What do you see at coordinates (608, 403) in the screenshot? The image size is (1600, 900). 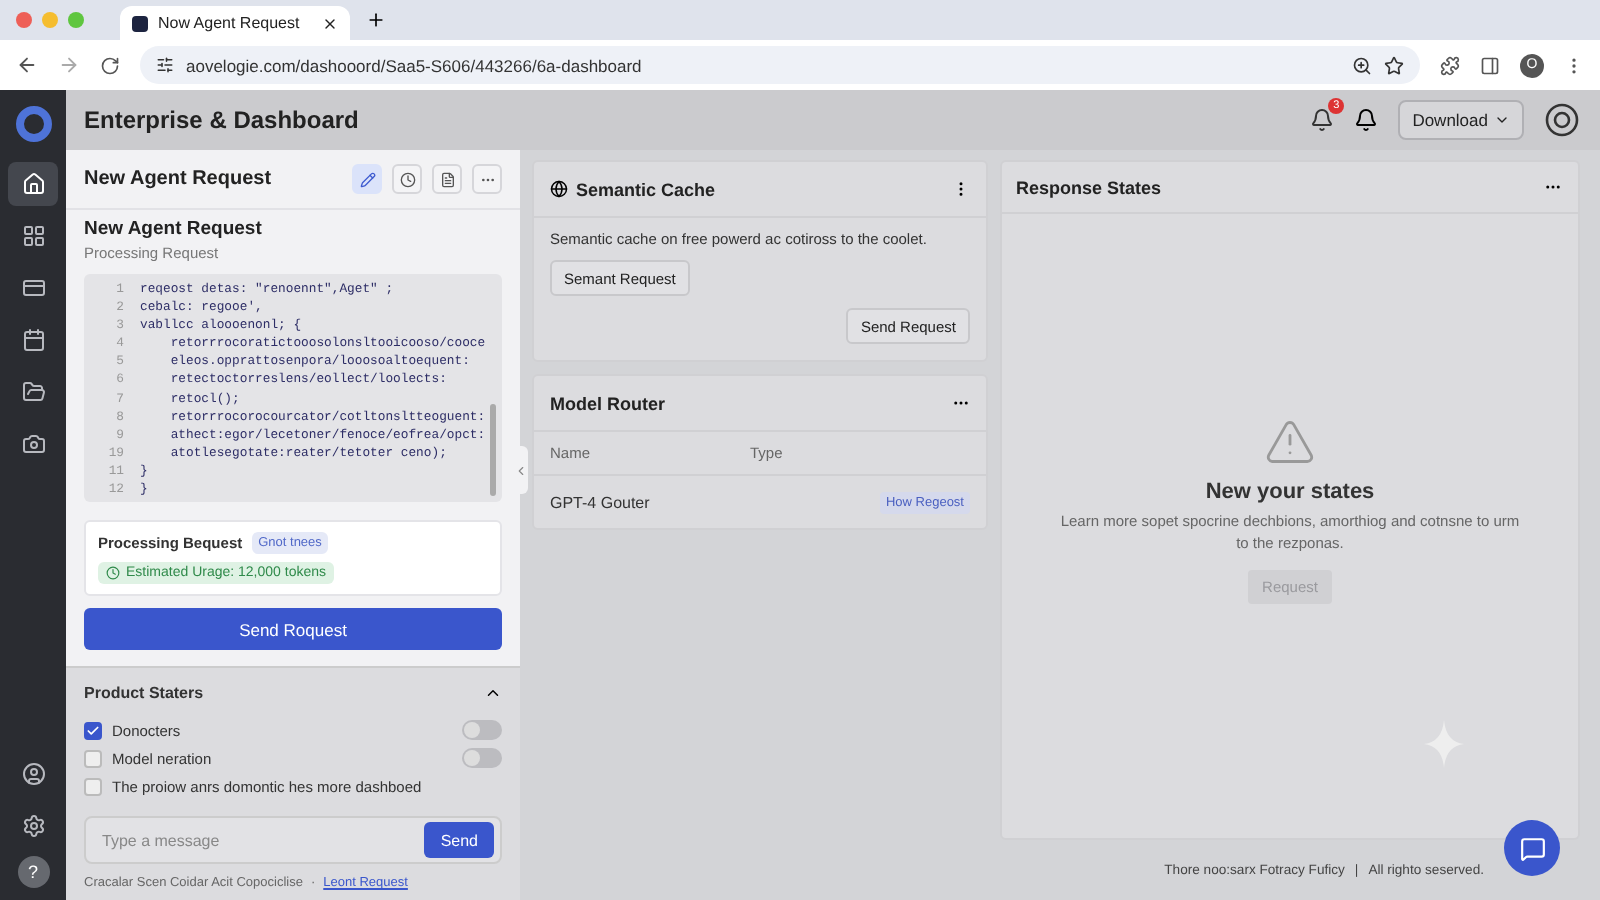 I see `card-title: Model Router` at bounding box center [608, 403].